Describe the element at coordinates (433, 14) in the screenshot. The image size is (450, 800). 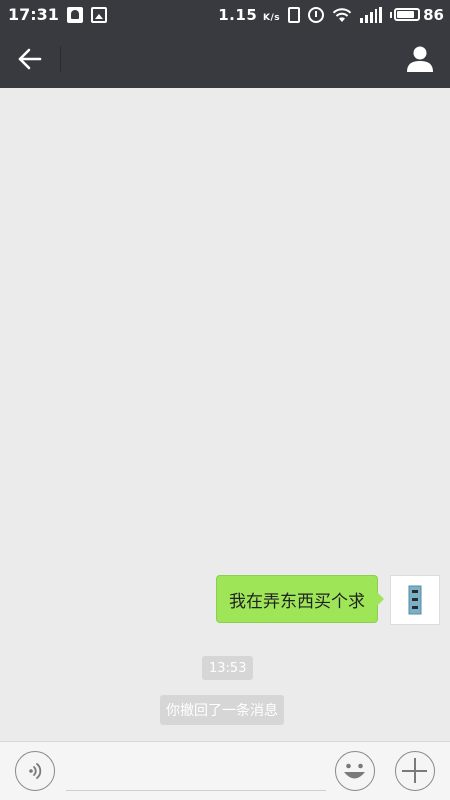
I see `battery-level: 86` at that location.